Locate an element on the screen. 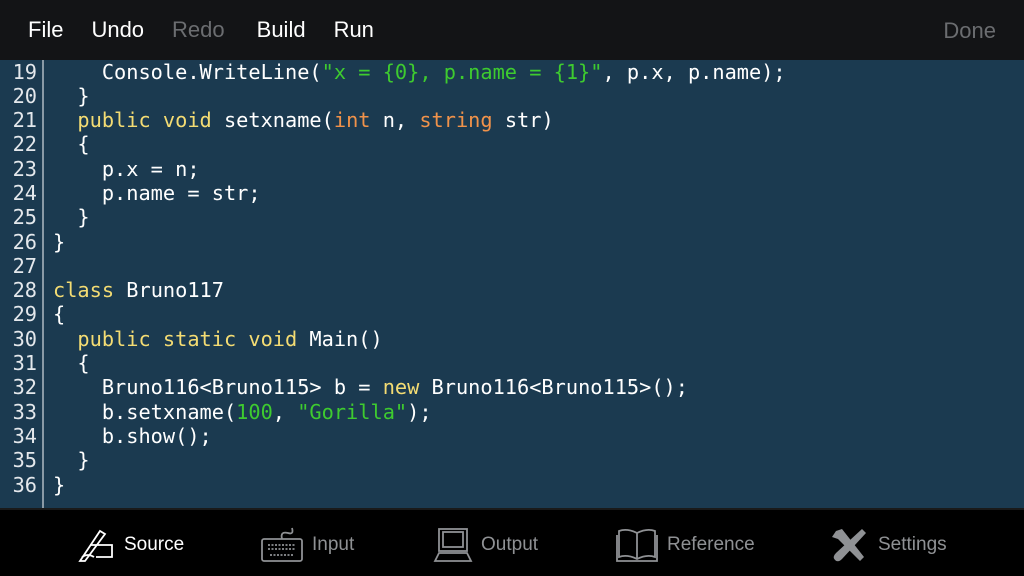 The height and width of the screenshot is (576, 1024). tab-reference: Reference is located at coordinates (685, 545).